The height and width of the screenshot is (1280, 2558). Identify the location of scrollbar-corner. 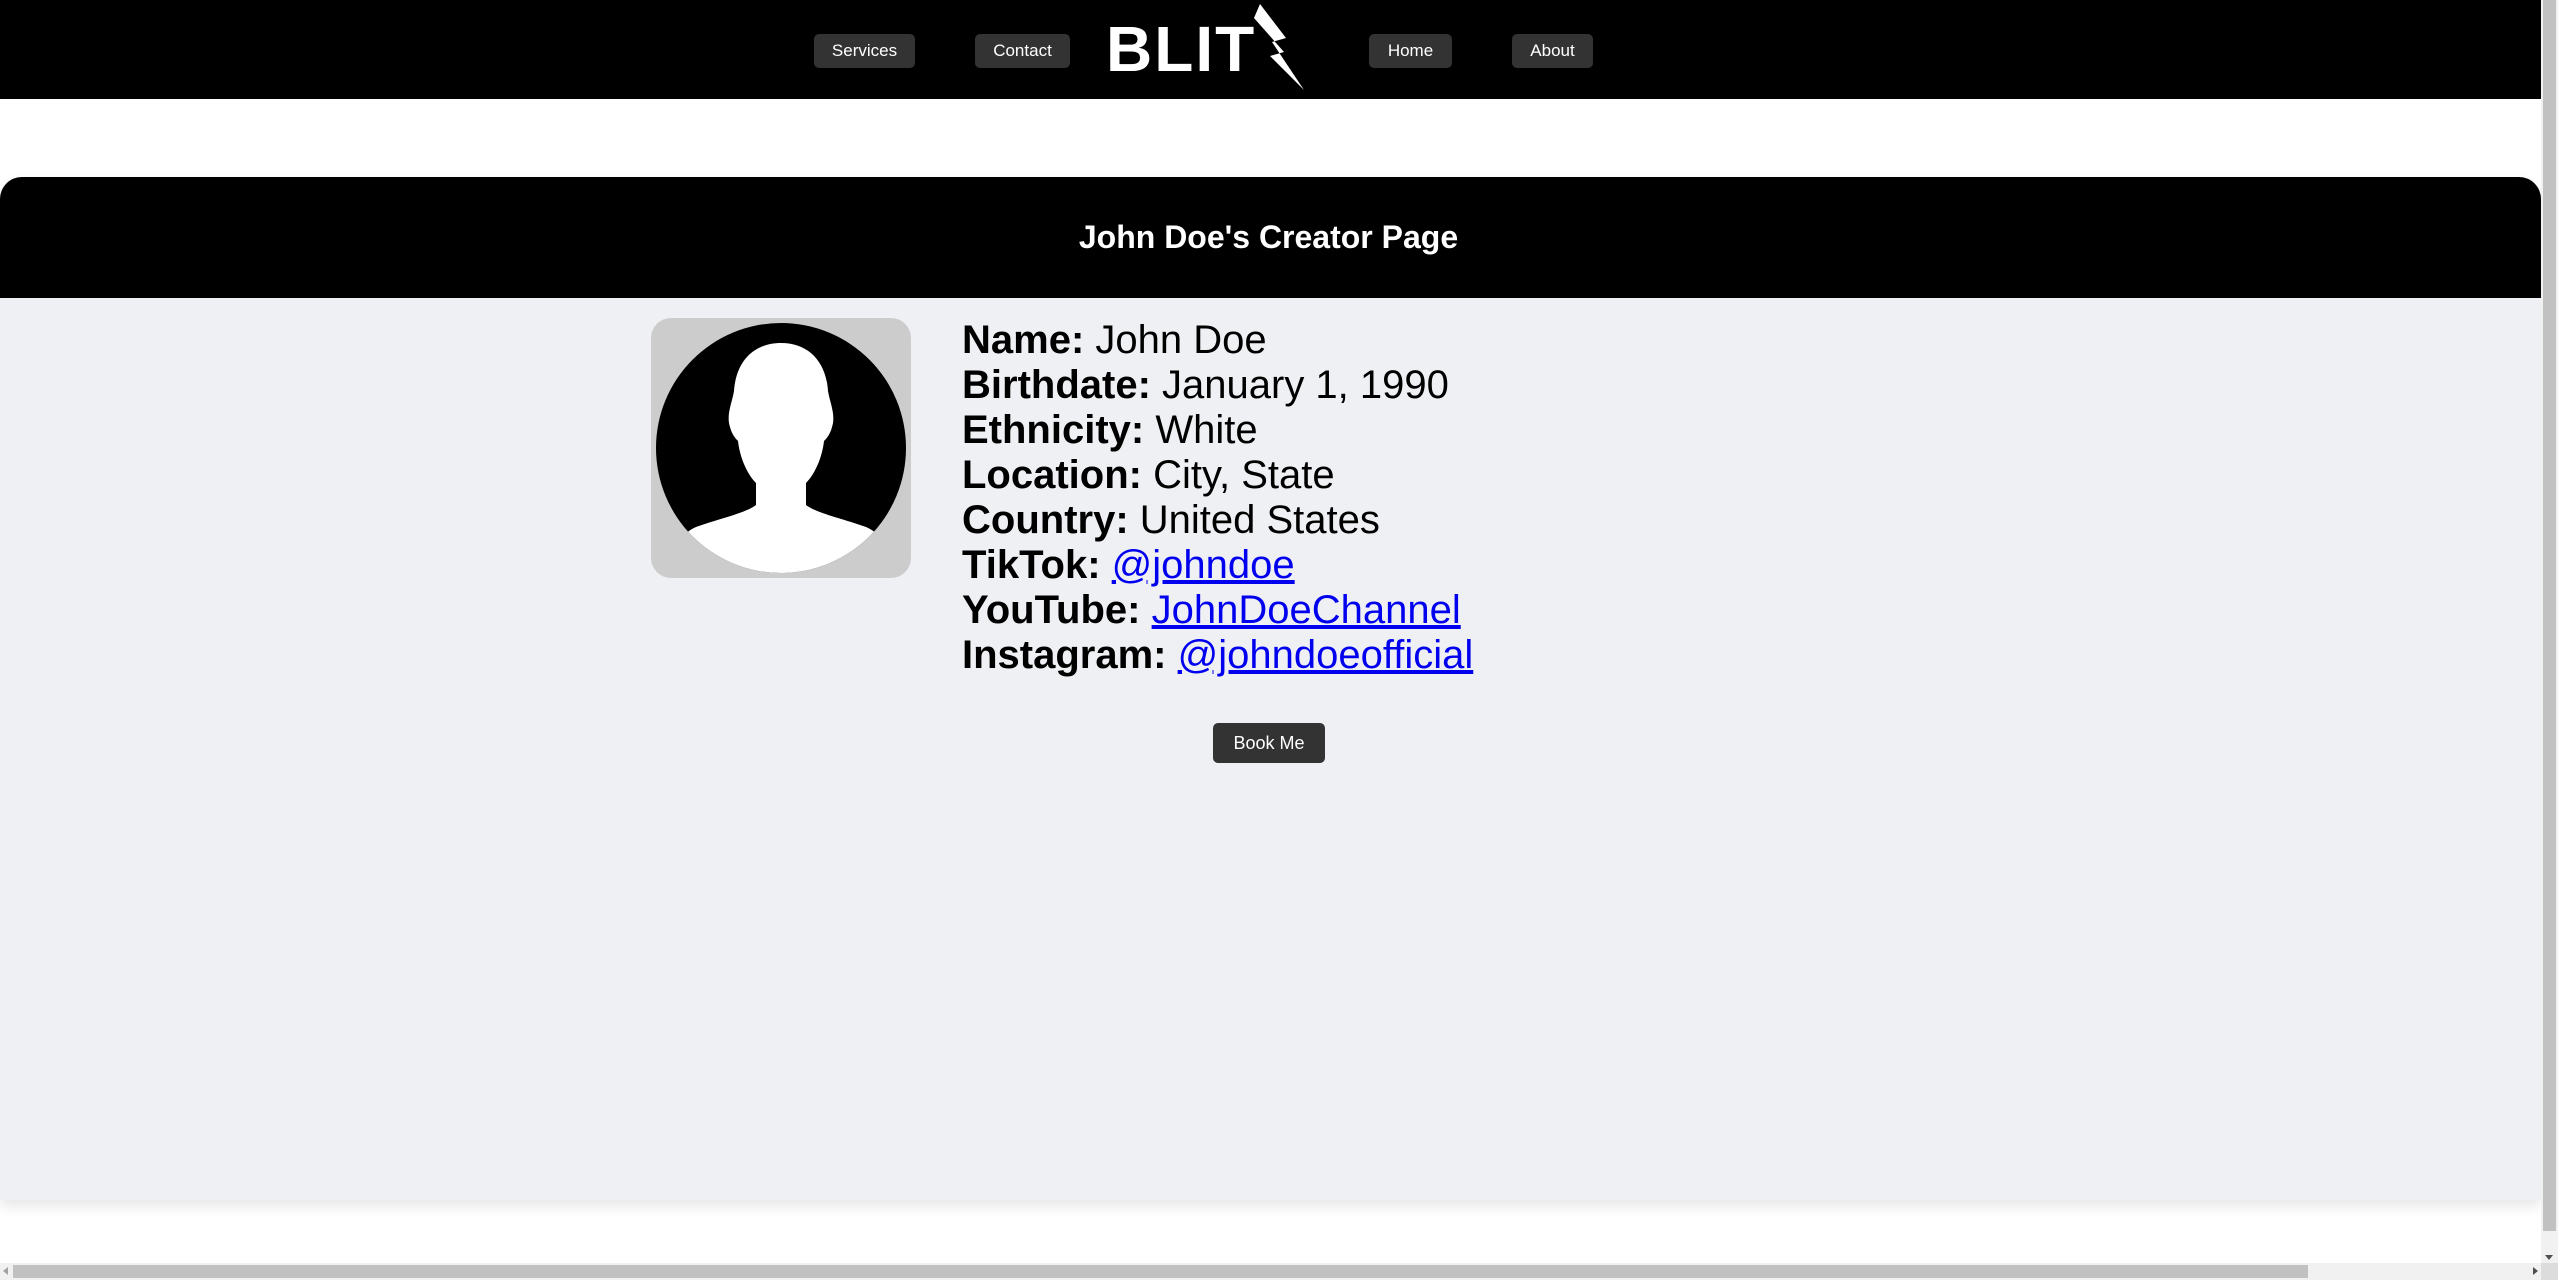
(2549, 1271).